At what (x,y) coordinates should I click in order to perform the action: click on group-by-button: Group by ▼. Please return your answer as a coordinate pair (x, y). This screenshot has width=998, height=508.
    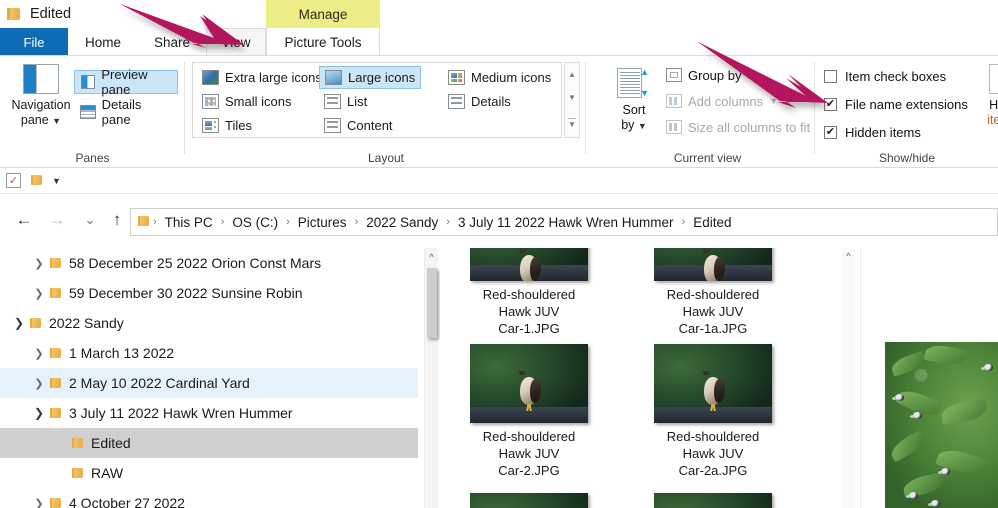
    Looking at the image, I should click on (711, 75).